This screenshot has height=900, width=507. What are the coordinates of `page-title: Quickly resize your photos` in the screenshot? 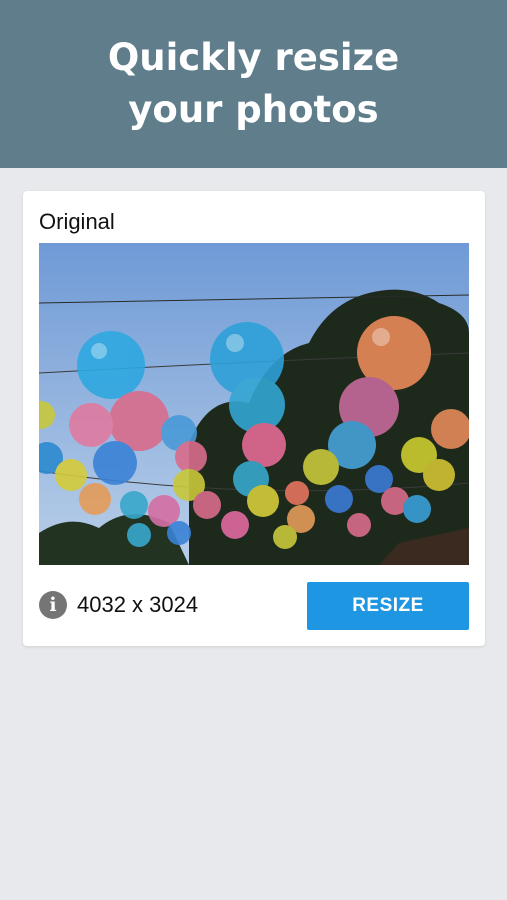 It's located at (253, 83).